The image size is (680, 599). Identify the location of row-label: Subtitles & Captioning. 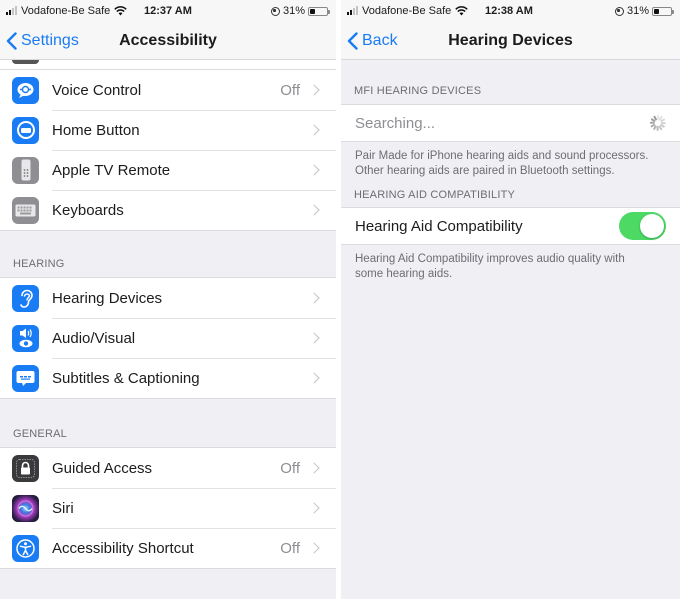
(126, 378).